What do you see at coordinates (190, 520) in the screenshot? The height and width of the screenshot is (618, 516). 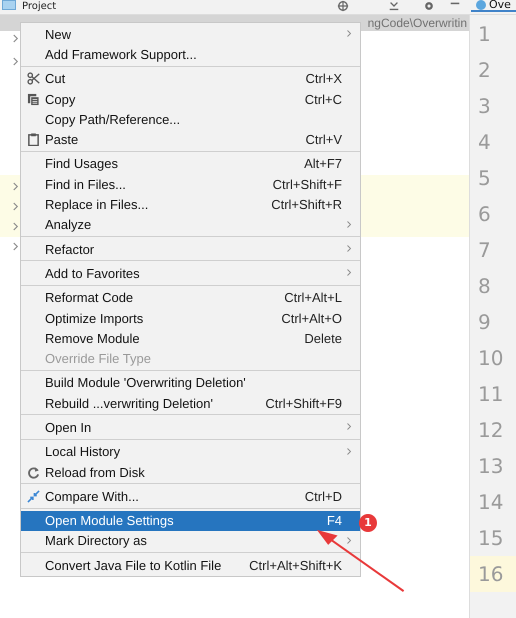 I see `menu-item: Open Module Settings F4` at bounding box center [190, 520].